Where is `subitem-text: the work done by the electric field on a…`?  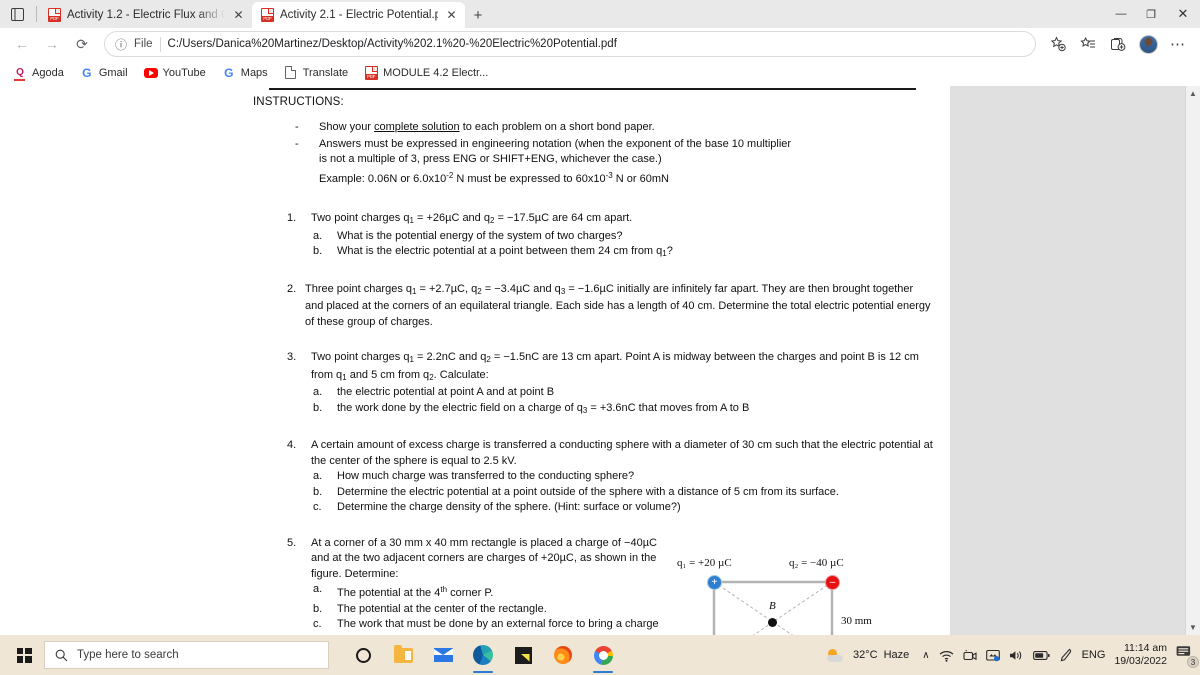
subitem-text: the work done by the electric field on a… is located at coordinates (543, 408).